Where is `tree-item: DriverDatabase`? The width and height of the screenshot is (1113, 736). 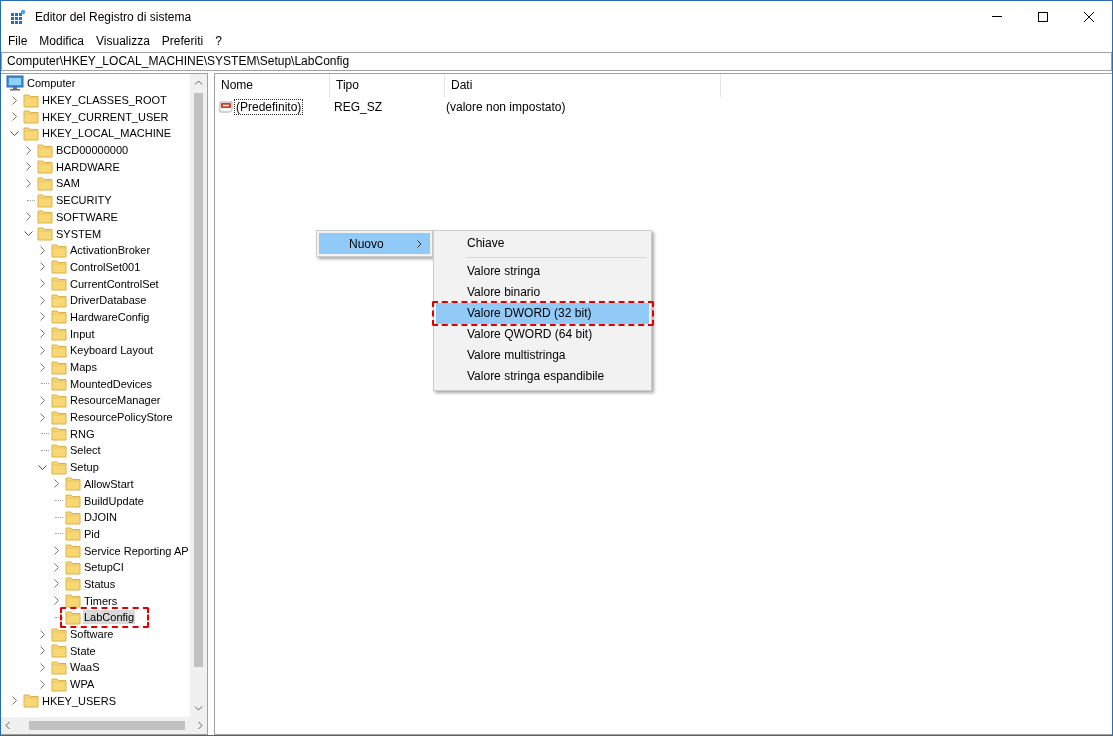 tree-item: DriverDatabase is located at coordinates (108, 300).